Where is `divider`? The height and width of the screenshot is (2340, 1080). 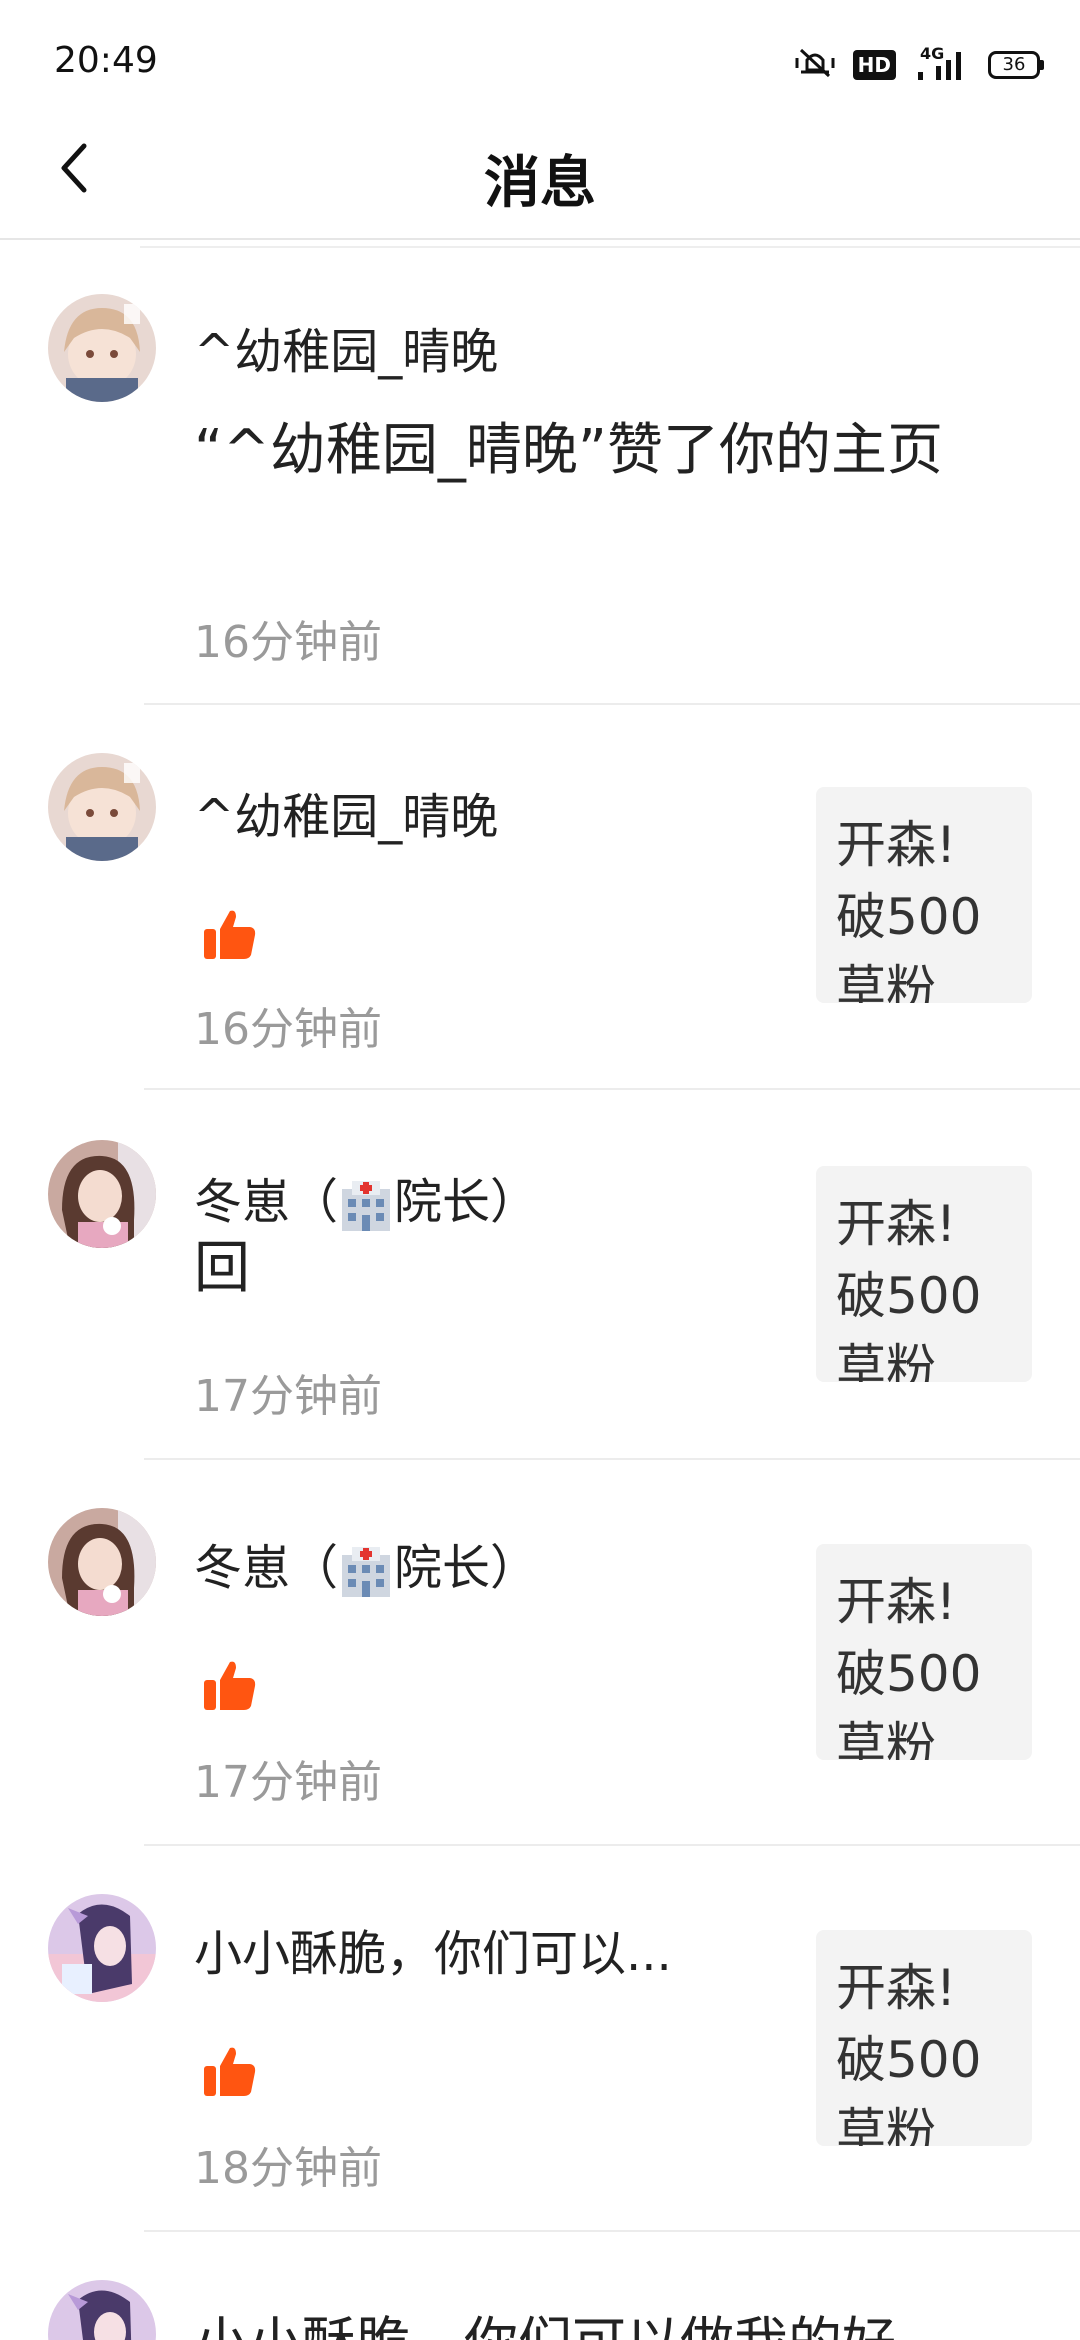
divider is located at coordinates (610, 247).